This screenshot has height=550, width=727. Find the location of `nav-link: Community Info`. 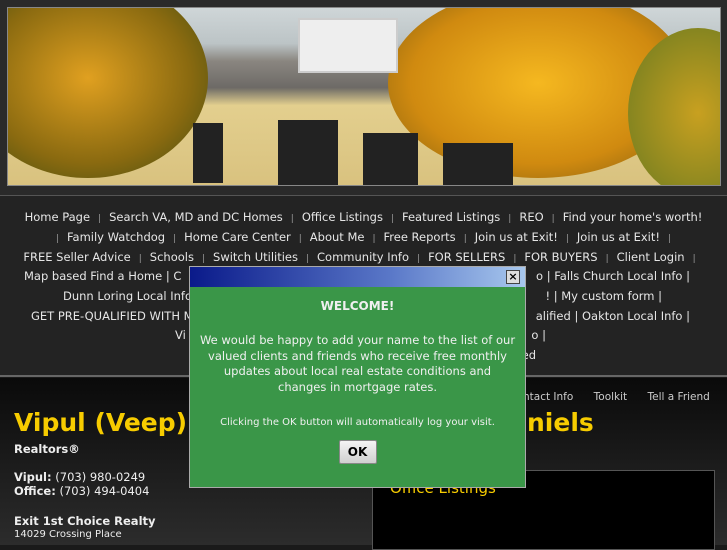

nav-link: Community Info is located at coordinates (363, 257).